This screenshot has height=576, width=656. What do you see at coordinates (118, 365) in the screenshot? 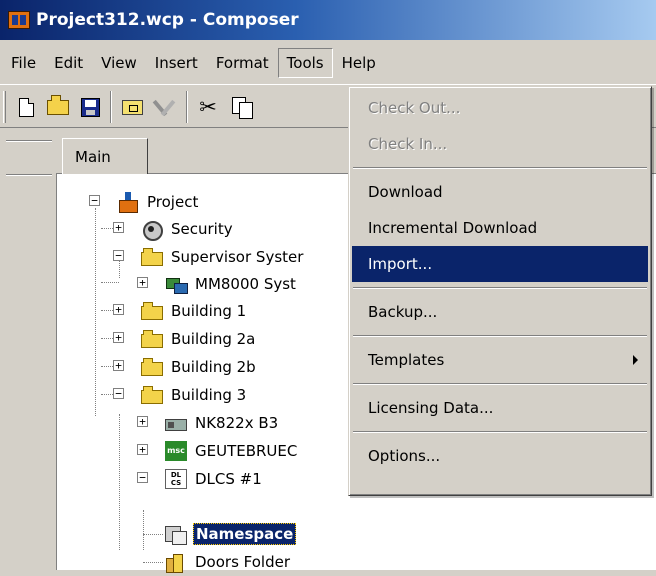
I see `expand-building-2b: +` at bounding box center [118, 365].